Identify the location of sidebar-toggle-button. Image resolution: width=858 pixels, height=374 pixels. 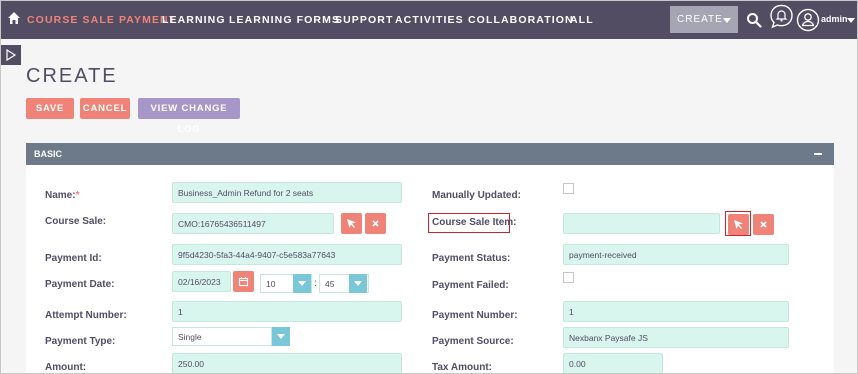
(11, 55).